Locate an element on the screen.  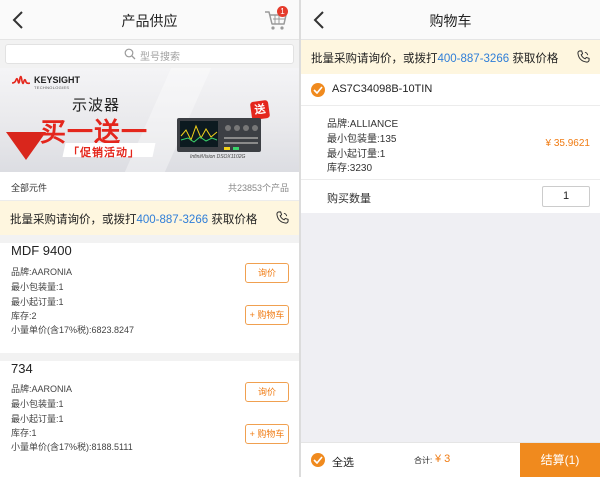
banner-model: InfiniiVision DSOX1102G is located at coordinates (218, 157).